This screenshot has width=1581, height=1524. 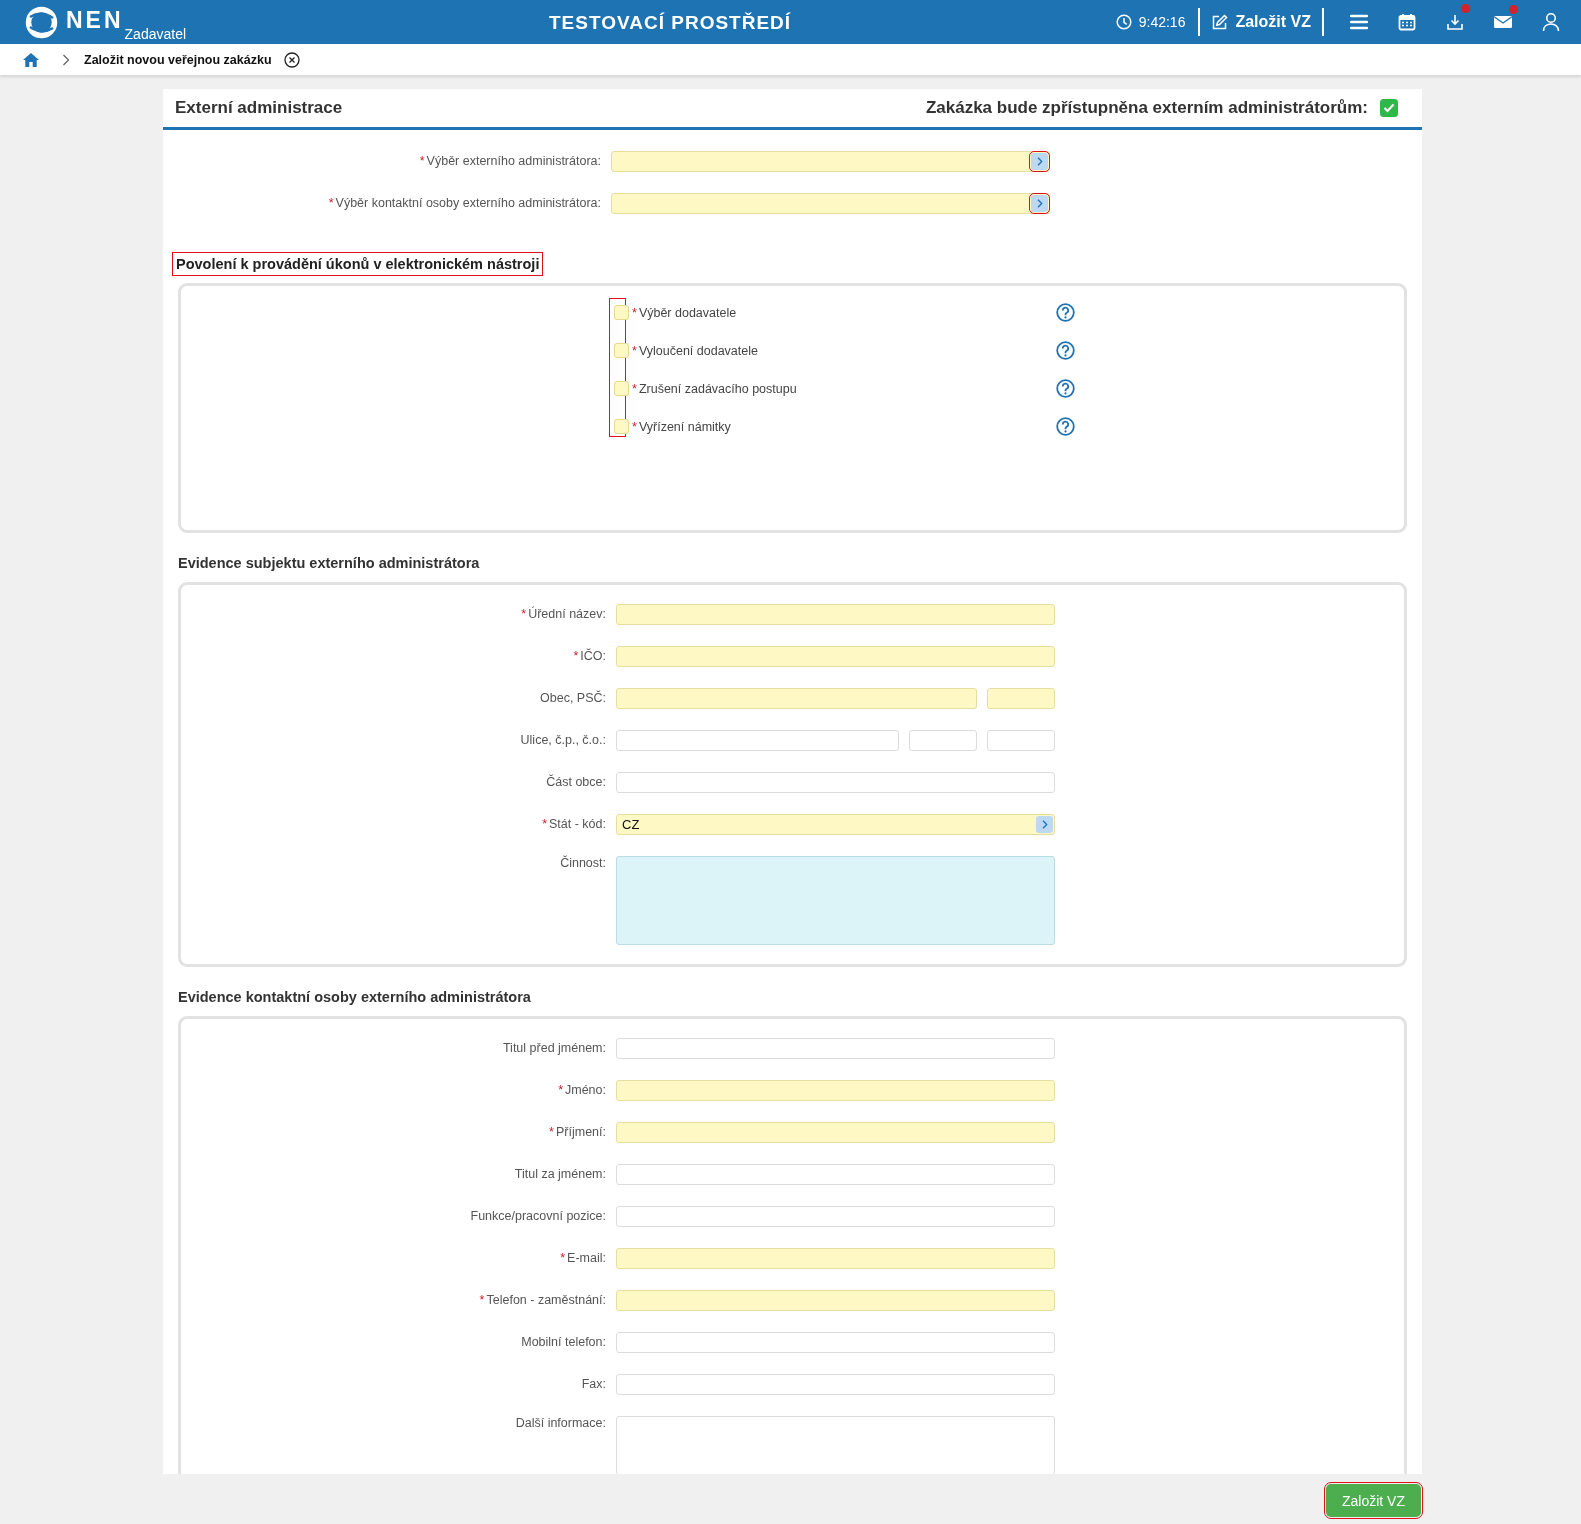 I want to click on environment-title: TESTOVACÍ PROSTŘEDÍ, so click(x=671, y=23).